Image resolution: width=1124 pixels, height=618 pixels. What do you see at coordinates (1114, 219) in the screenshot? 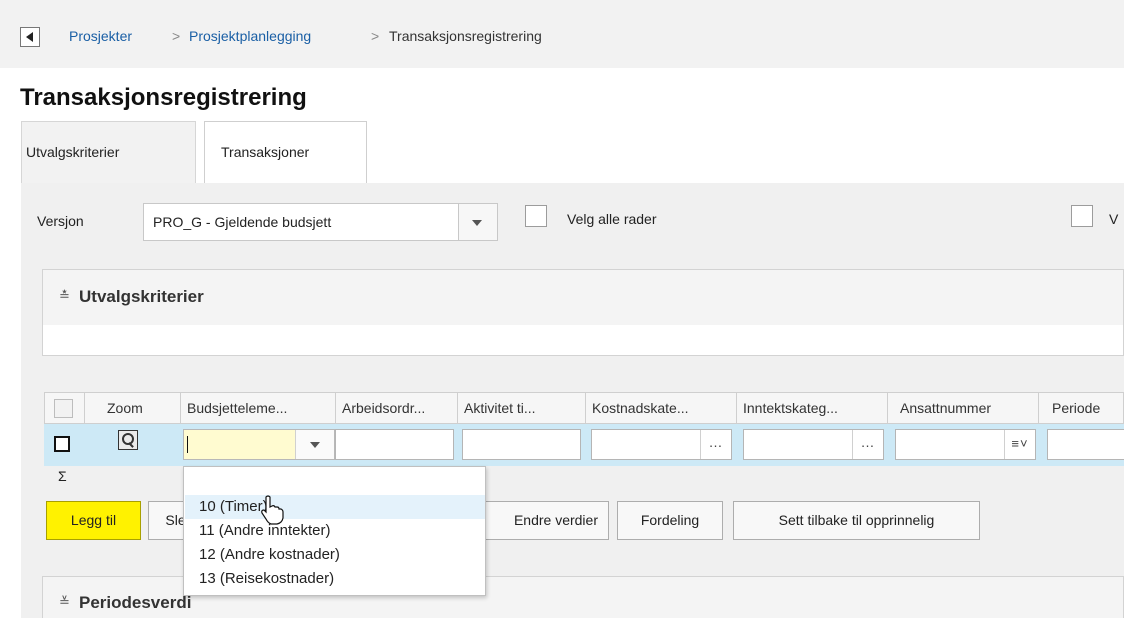
I see `extra-checkbox-label: V` at bounding box center [1114, 219].